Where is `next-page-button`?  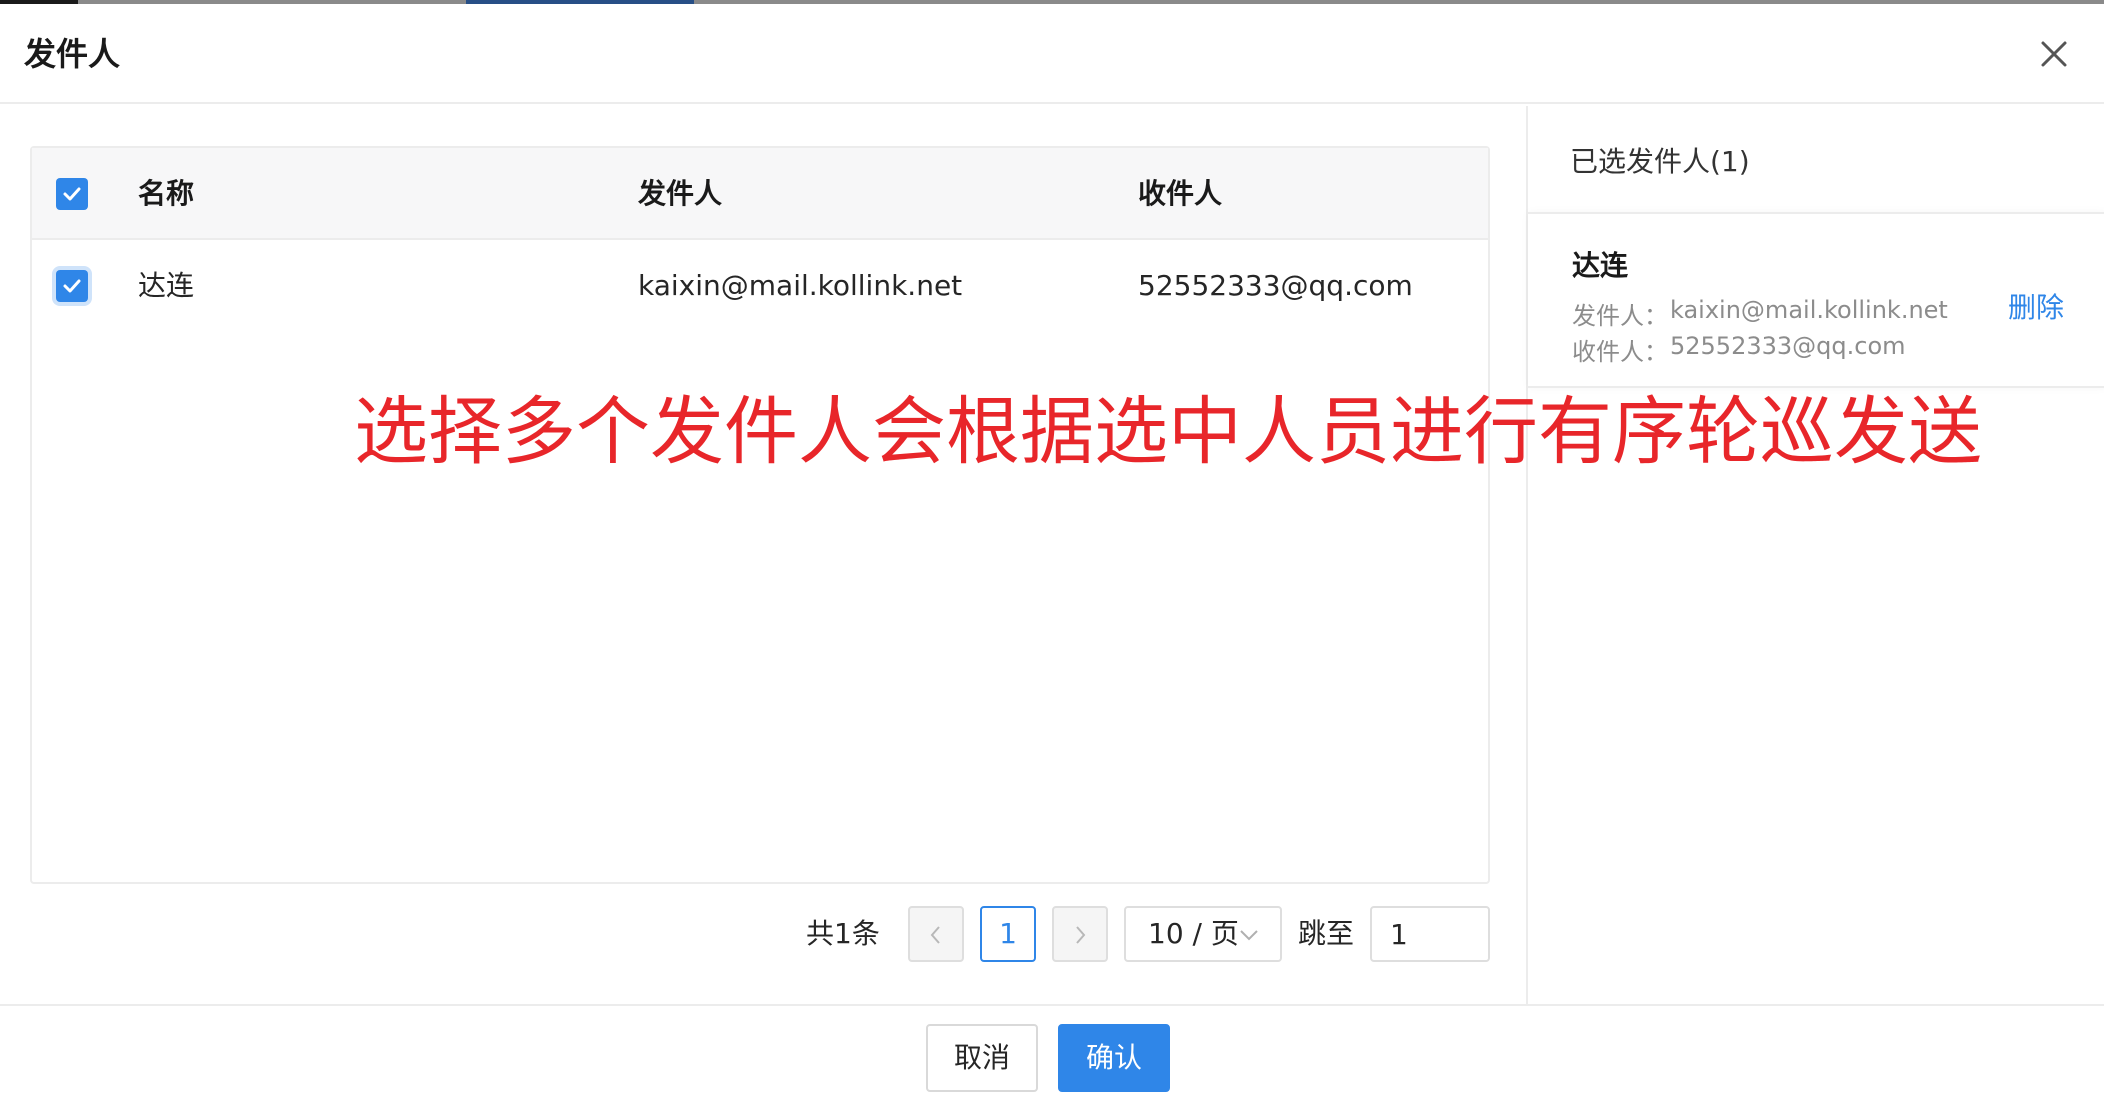 next-page-button is located at coordinates (1080, 934).